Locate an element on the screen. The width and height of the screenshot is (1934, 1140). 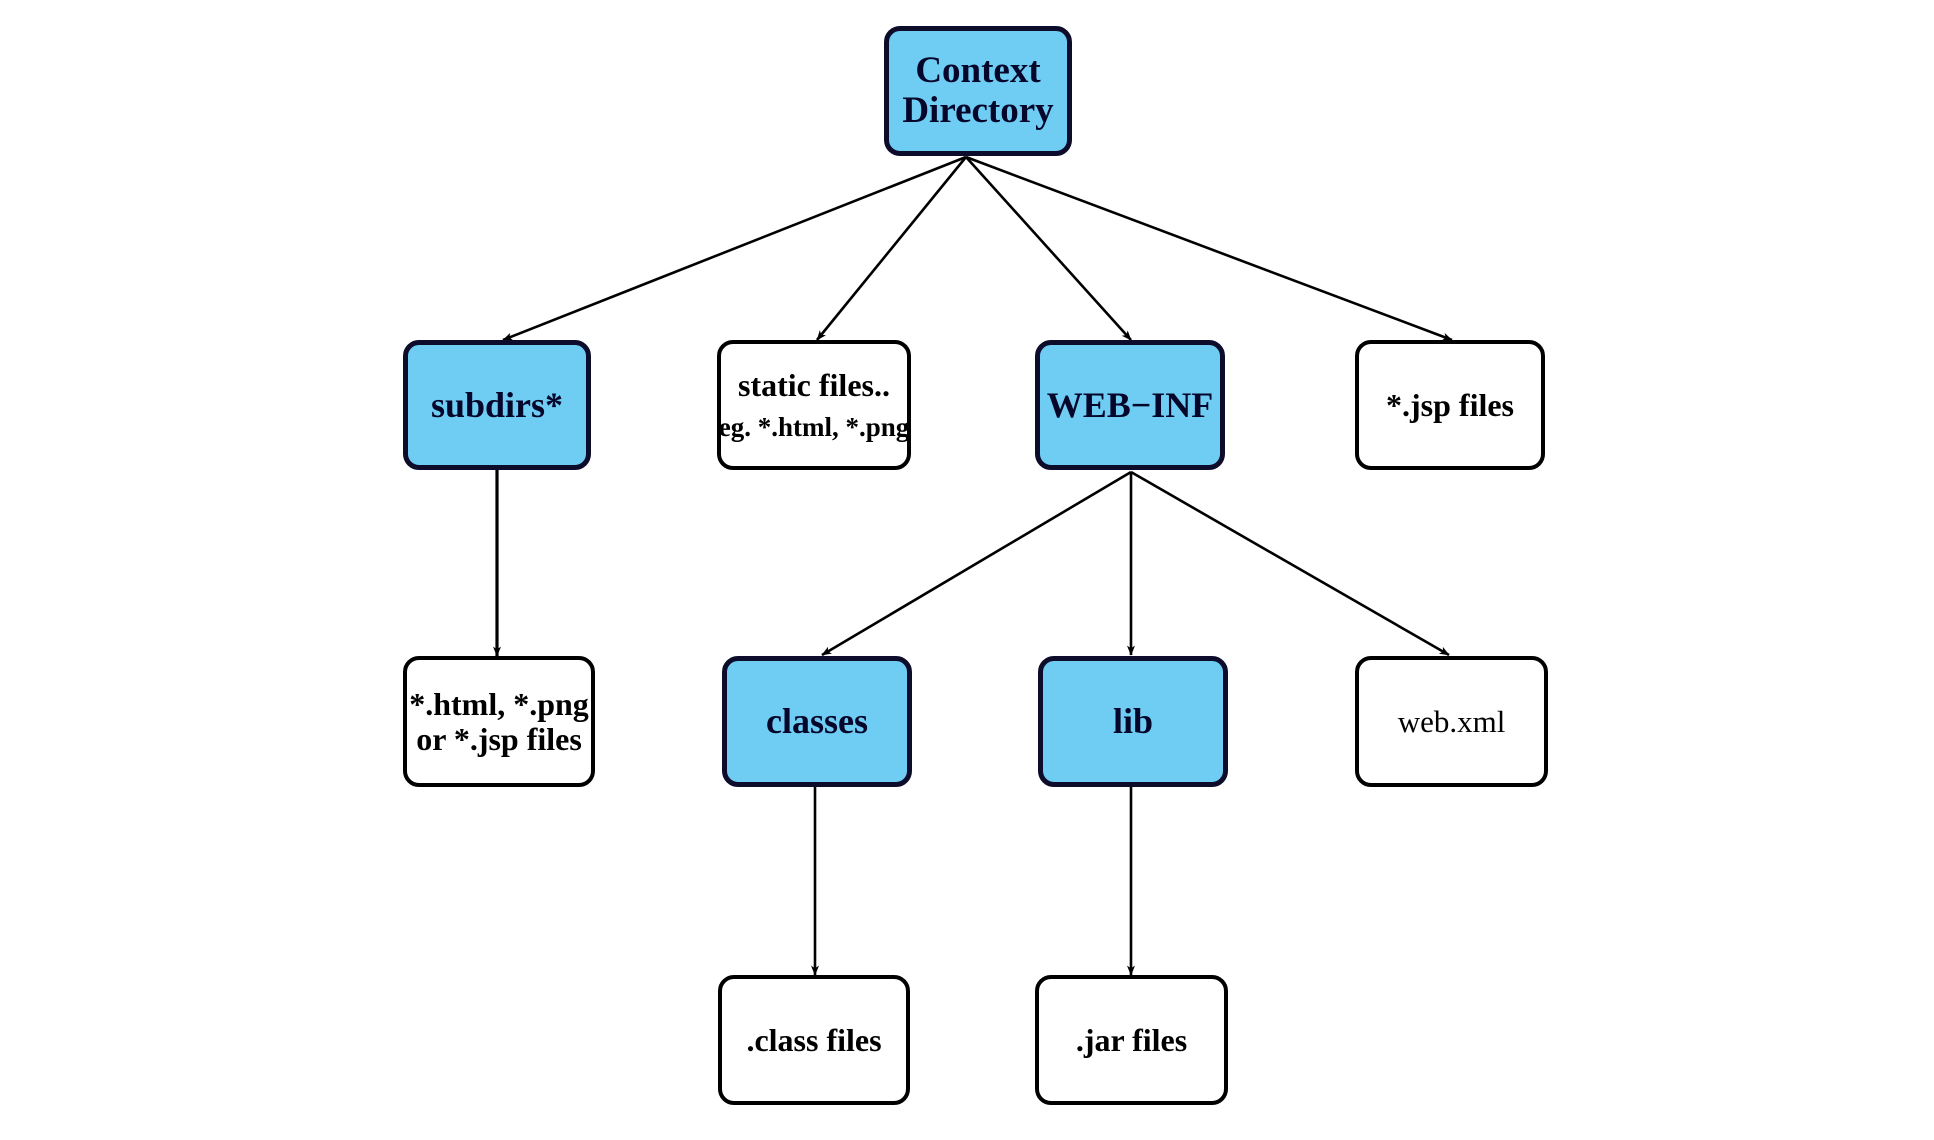
node-jsp-files: *.jsp files is located at coordinates (1450, 405).